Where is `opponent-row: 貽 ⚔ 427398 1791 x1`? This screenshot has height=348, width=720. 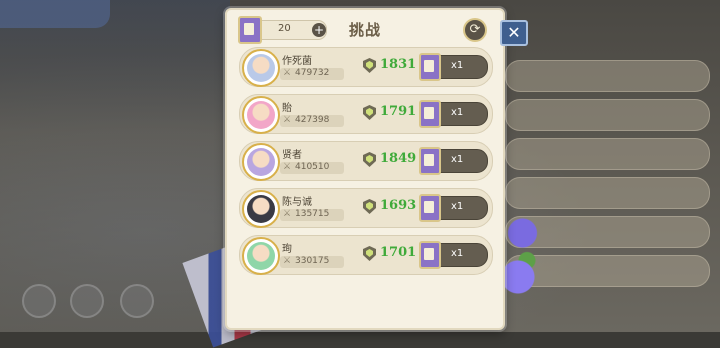 opponent-row: 貽 ⚔ 427398 1791 x1 is located at coordinates (366, 114).